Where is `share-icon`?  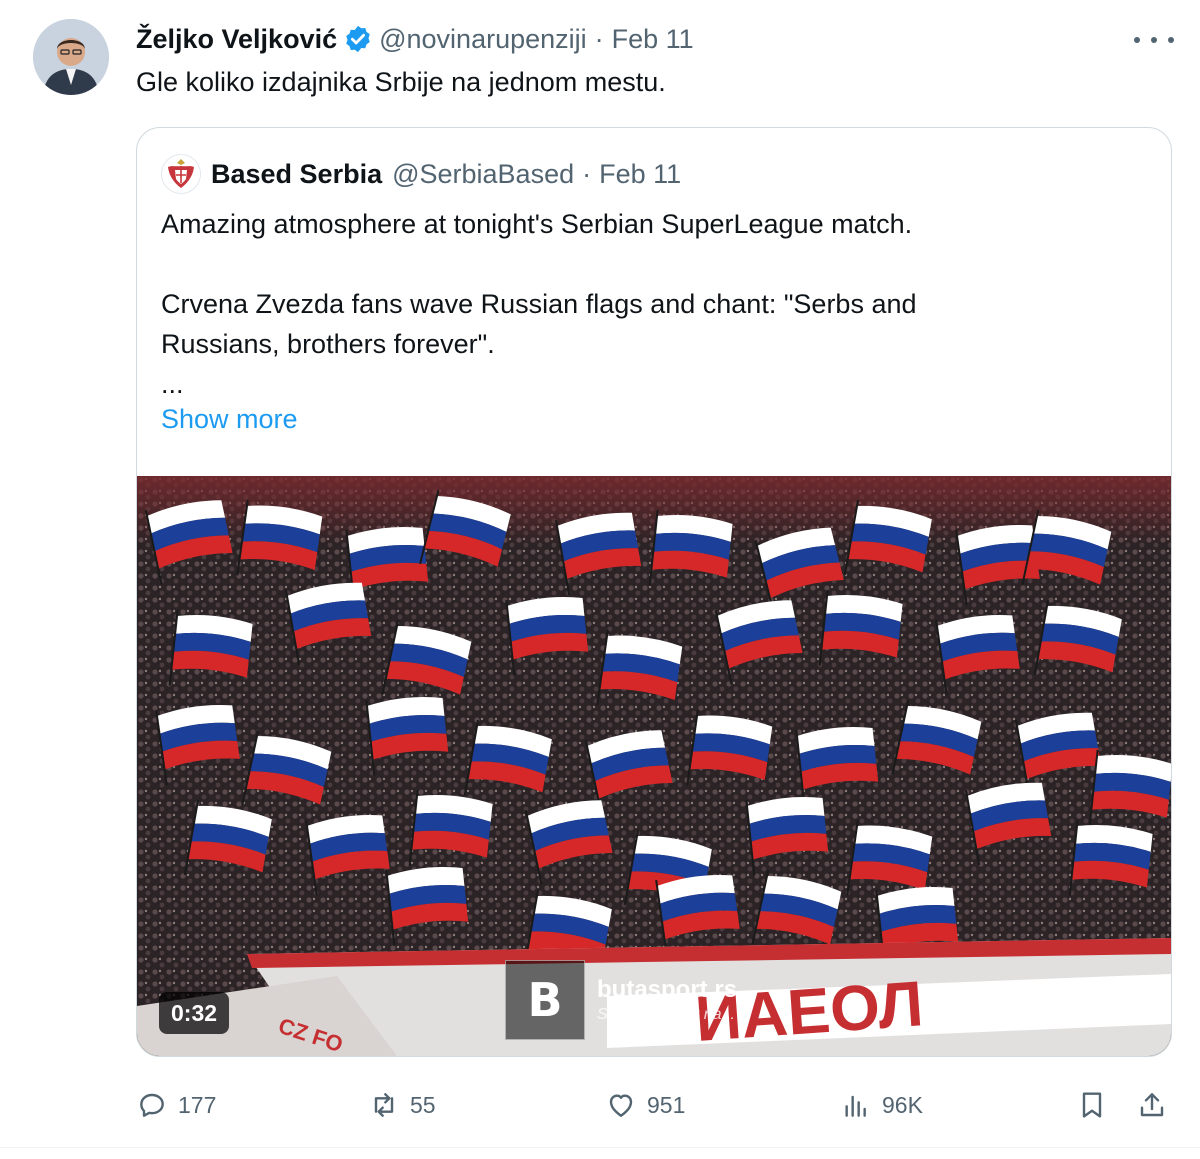 share-icon is located at coordinates (1152, 1105).